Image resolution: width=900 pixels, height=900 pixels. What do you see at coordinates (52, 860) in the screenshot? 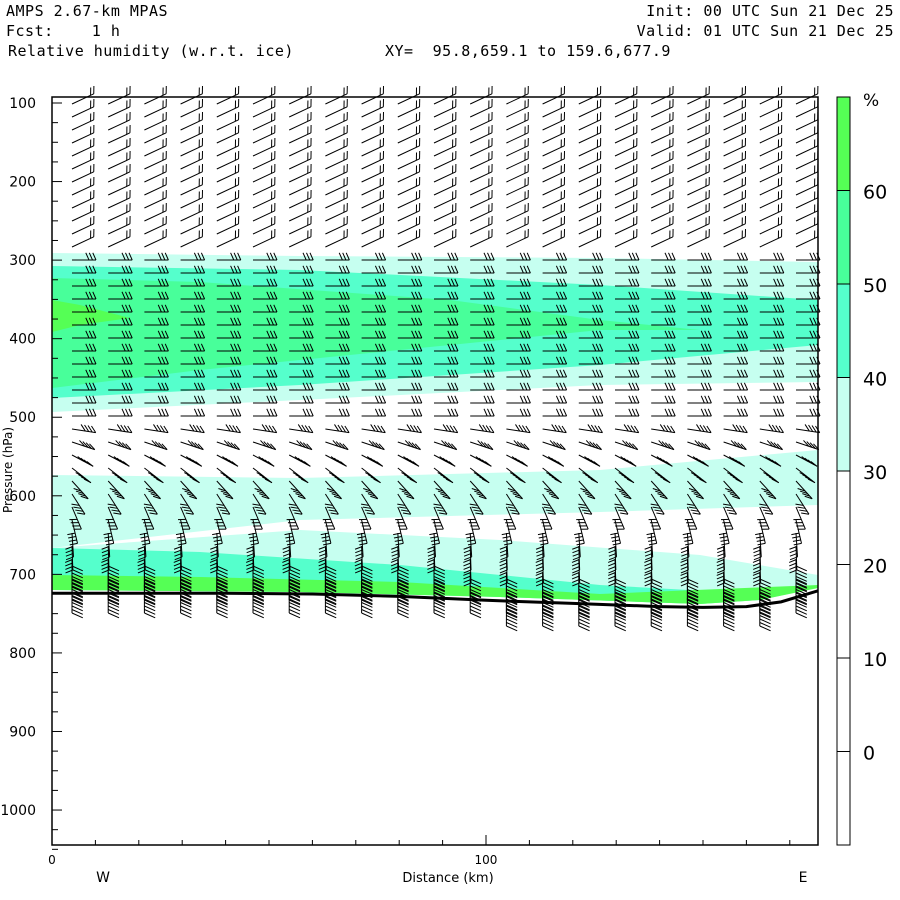
I see `x-tick-label: 0` at bounding box center [52, 860].